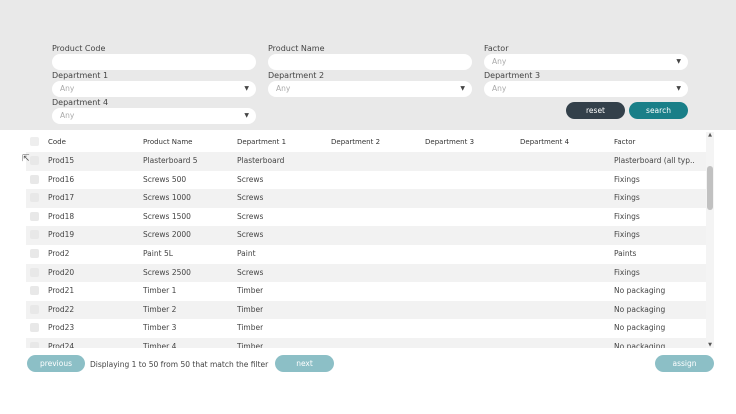 The image size is (736, 414). Describe the element at coordinates (158, 253) in the screenshot. I see `cell-product-name: Paint 5L` at that location.